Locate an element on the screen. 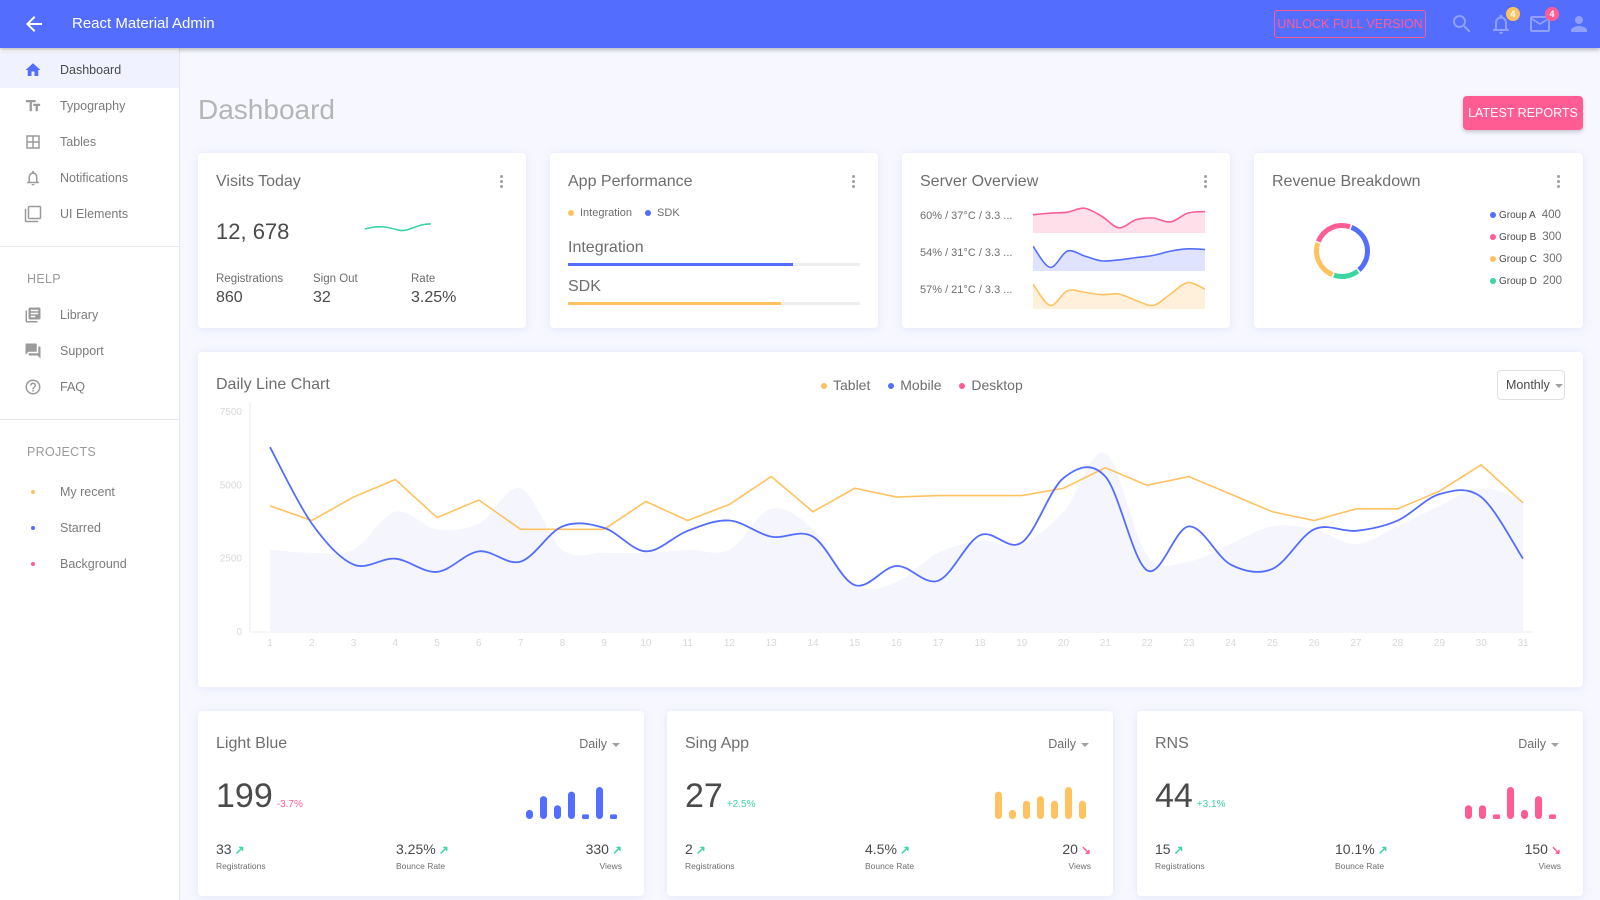  revenue-legend-item: Group A 400 is located at coordinates (1525, 215).